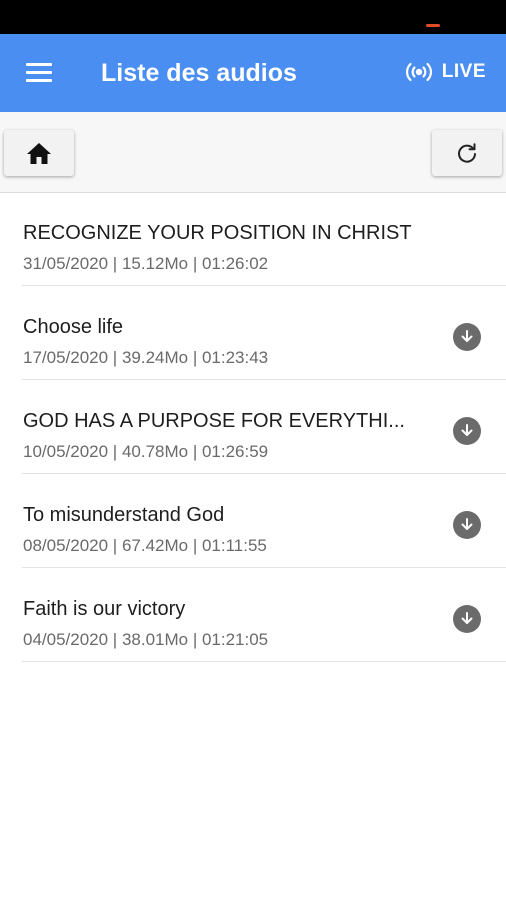 The height and width of the screenshot is (900, 506). I want to click on home-icon, so click(39, 153).